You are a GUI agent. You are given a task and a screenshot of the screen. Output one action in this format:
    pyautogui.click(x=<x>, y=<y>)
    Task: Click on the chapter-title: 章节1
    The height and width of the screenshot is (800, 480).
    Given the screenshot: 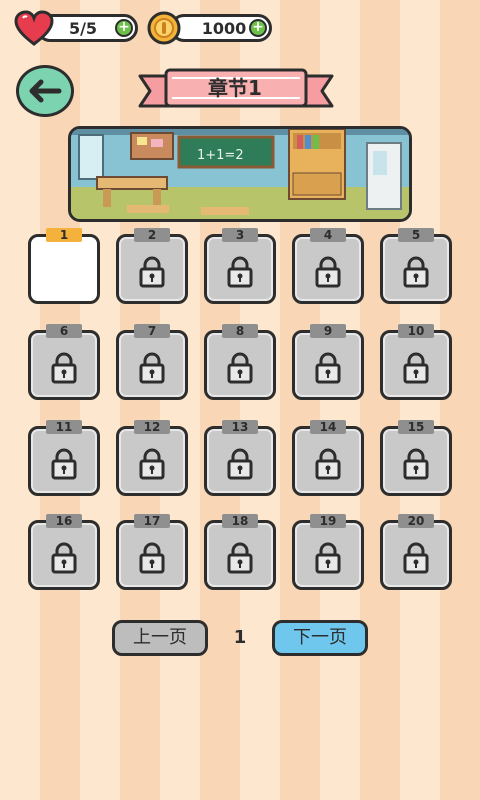 What is the action you would take?
    pyautogui.click(x=235, y=88)
    